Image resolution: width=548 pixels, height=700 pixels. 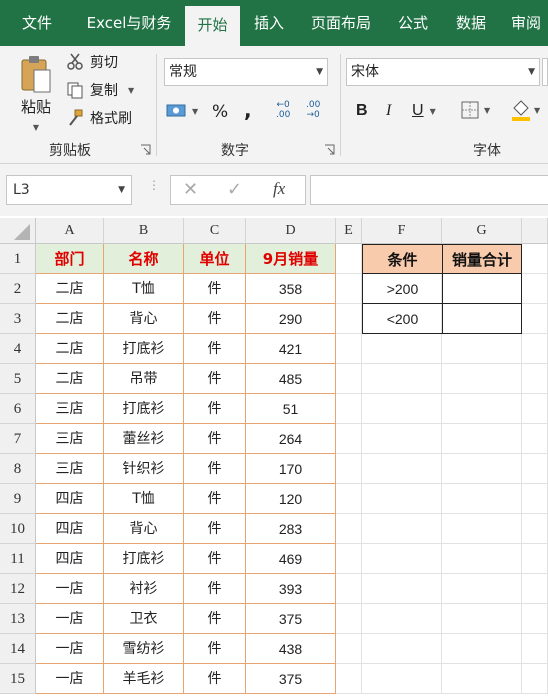 What do you see at coordinates (212, 26) in the screenshot?
I see `tab-home: 开始` at bounding box center [212, 26].